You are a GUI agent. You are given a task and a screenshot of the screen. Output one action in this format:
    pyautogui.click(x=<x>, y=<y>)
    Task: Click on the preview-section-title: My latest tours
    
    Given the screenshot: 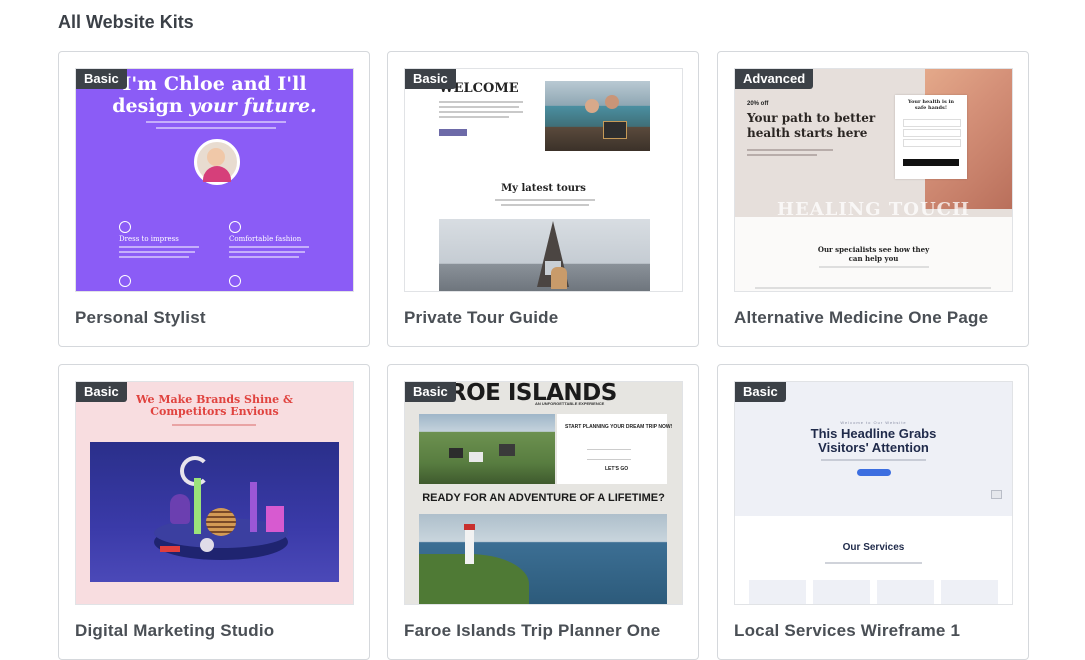 What is the action you would take?
    pyautogui.click(x=543, y=188)
    